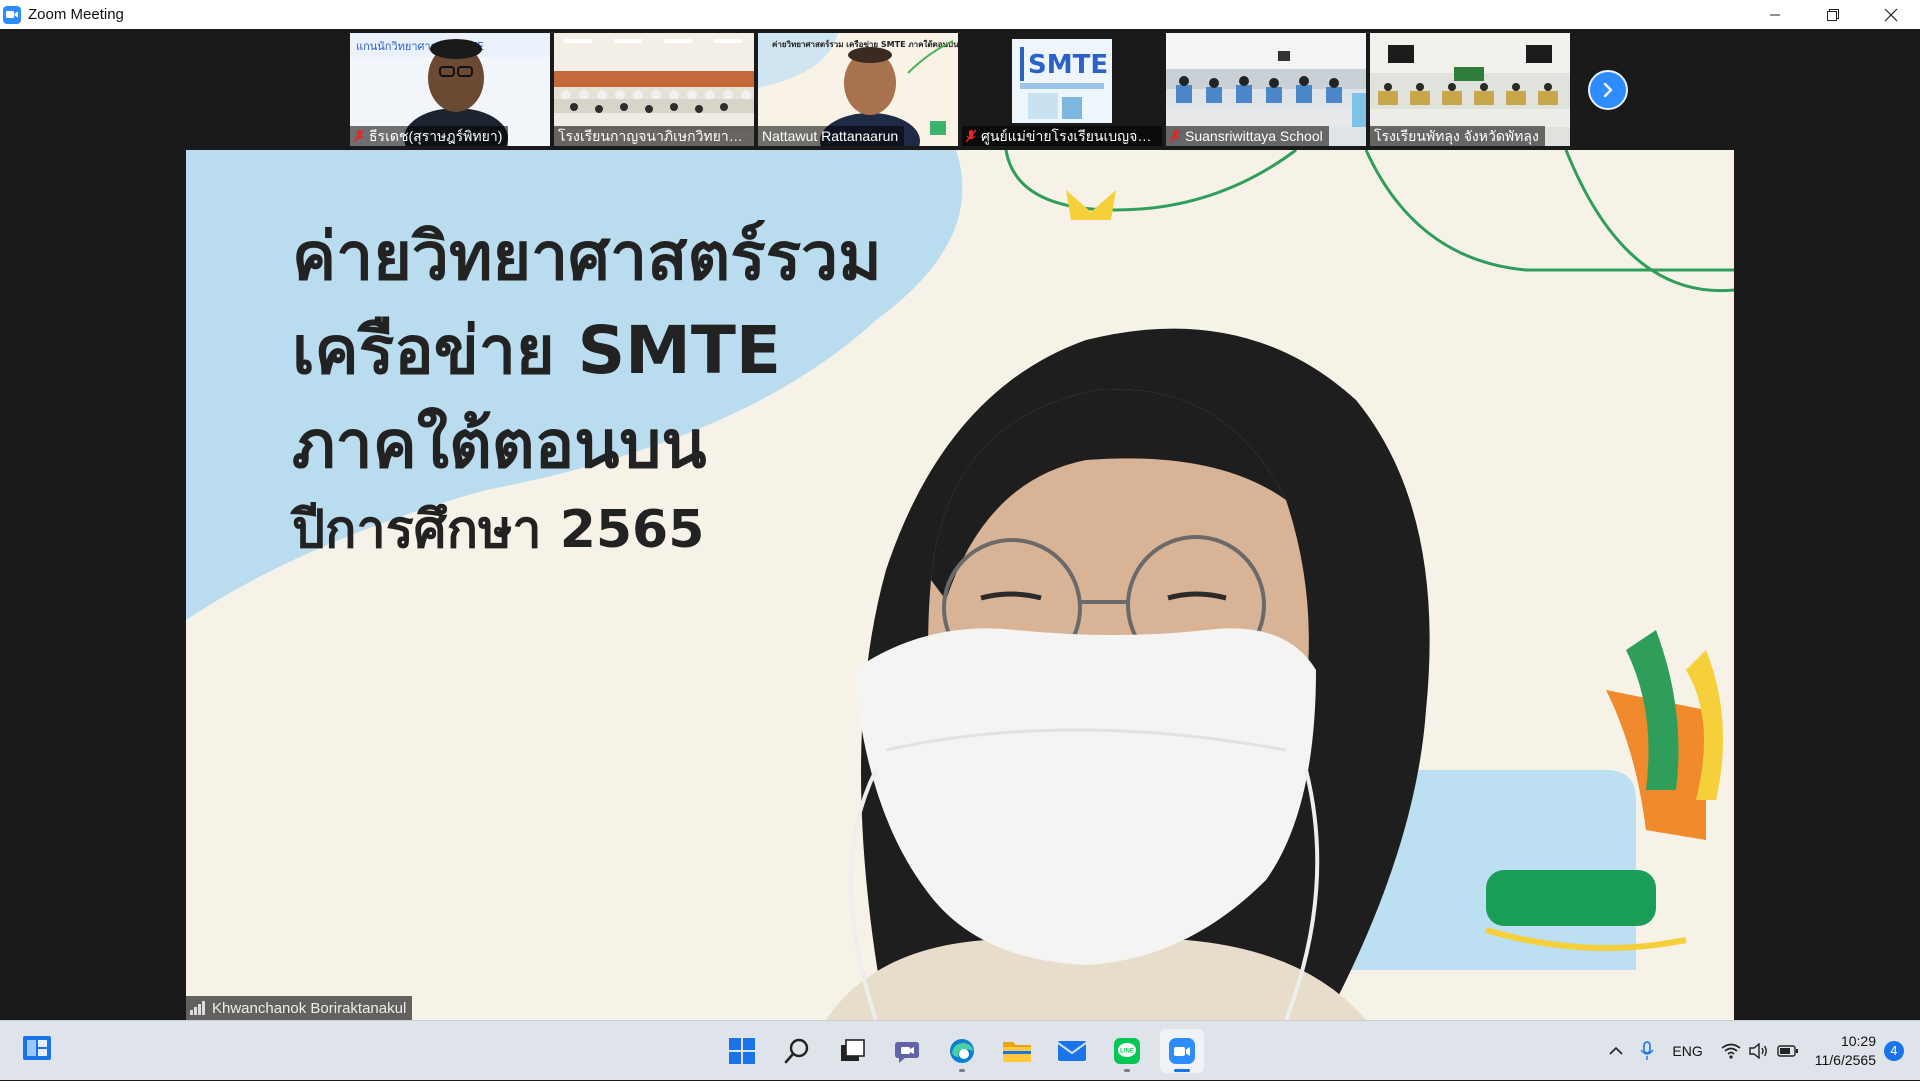 Image resolution: width=1920 pixels, height=1081 pixels. I want to click on notification-count-badge: 4, so click(1894, 1051).